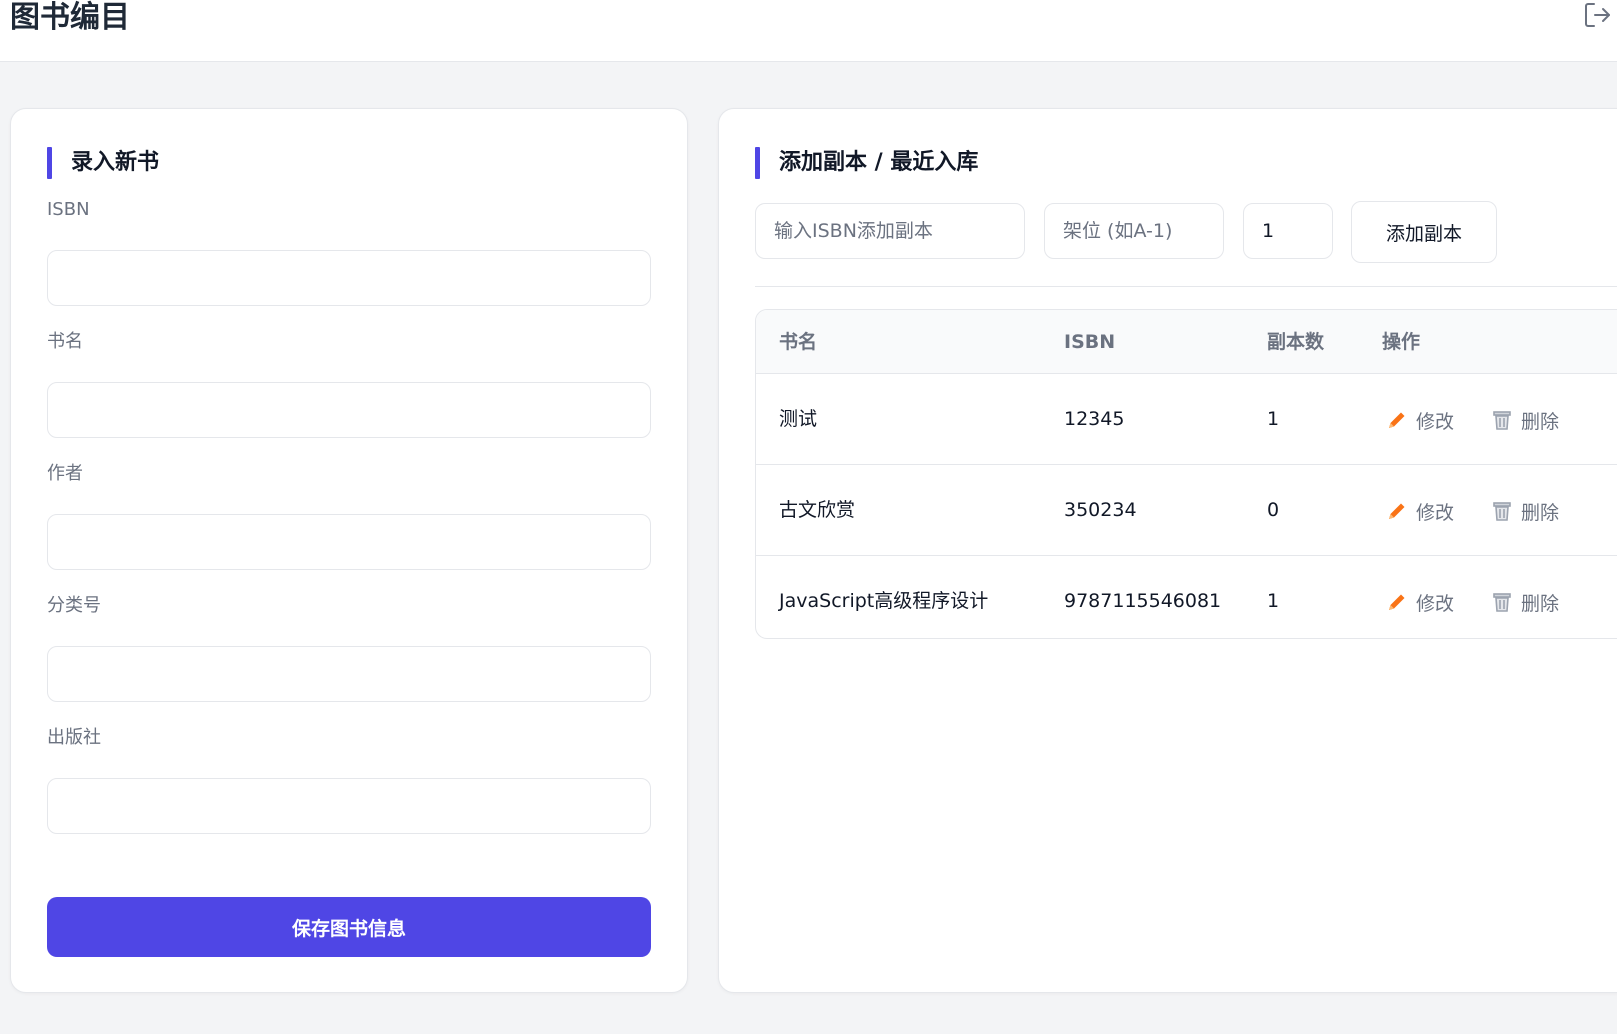 This screenshot has width=1617, height=1034. Describe the element at coordinates (65, 473) in the screenshot. I see `author-label: 作者` at that location.